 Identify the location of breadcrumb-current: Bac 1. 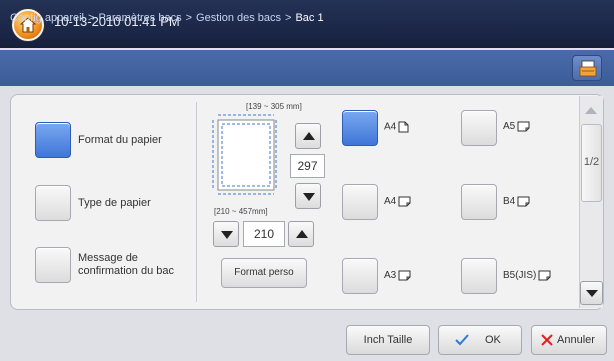
(309, 18).